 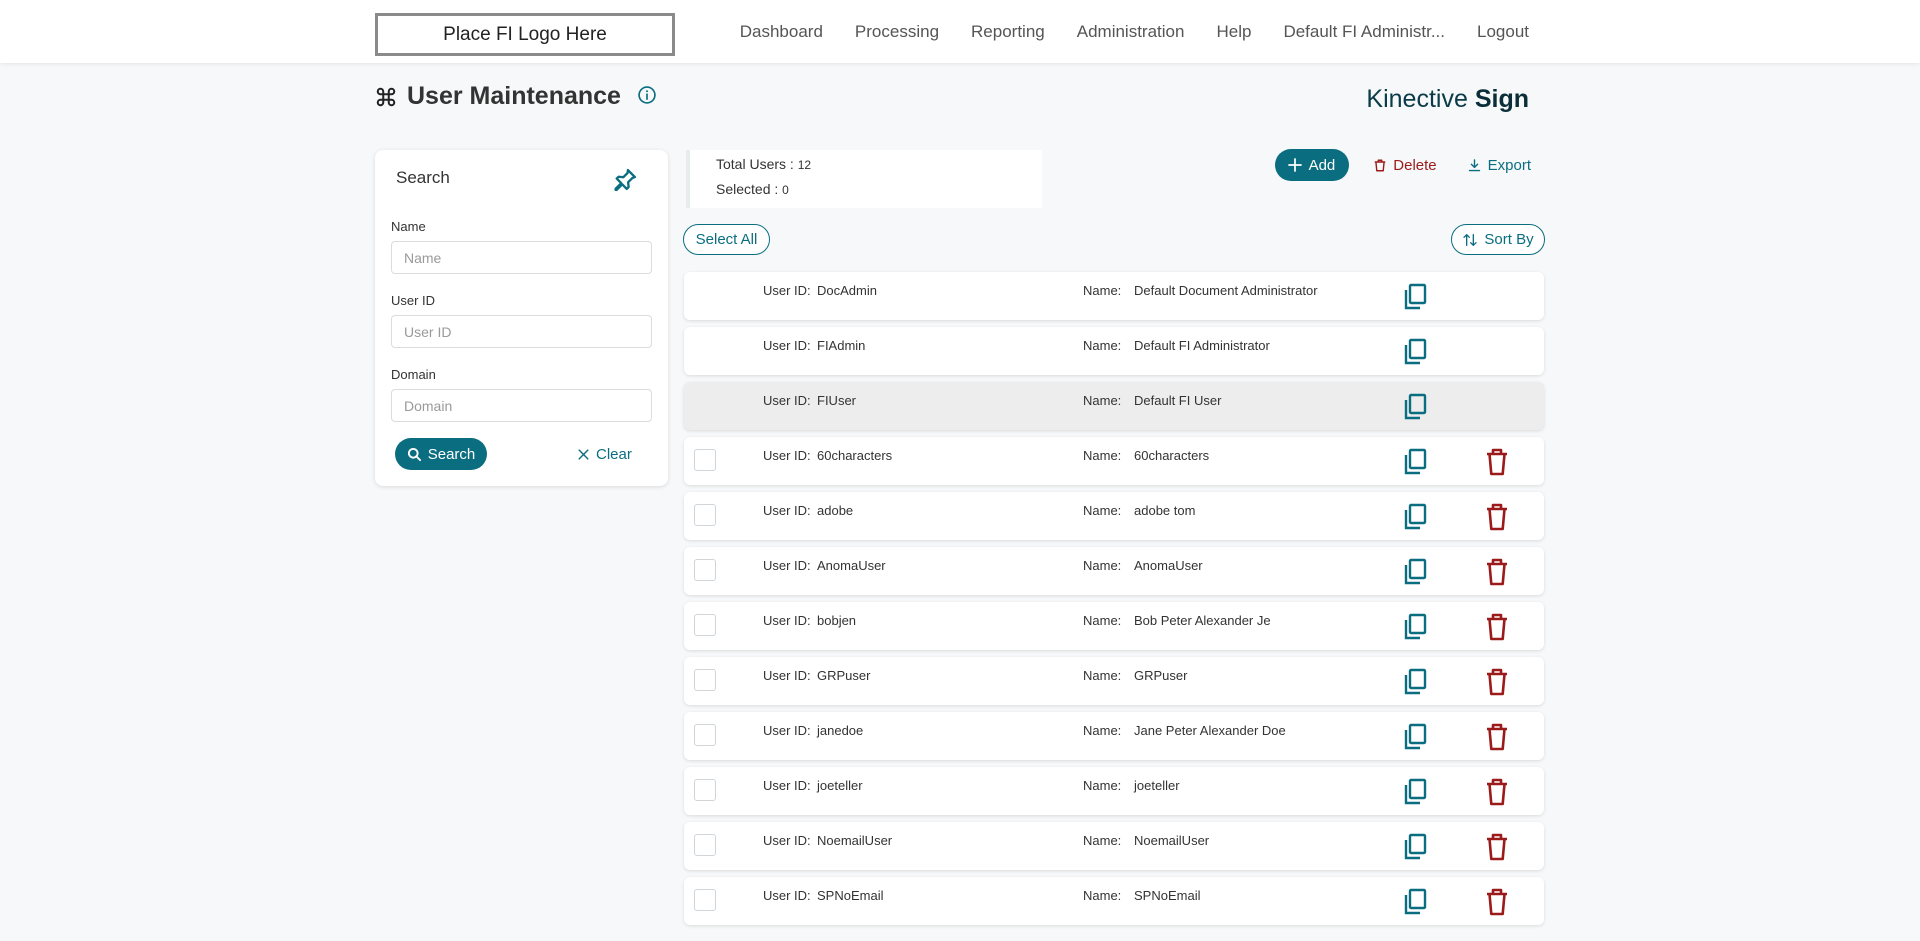 I want to click on clear-button: Clear, so click(x=604, y=454).